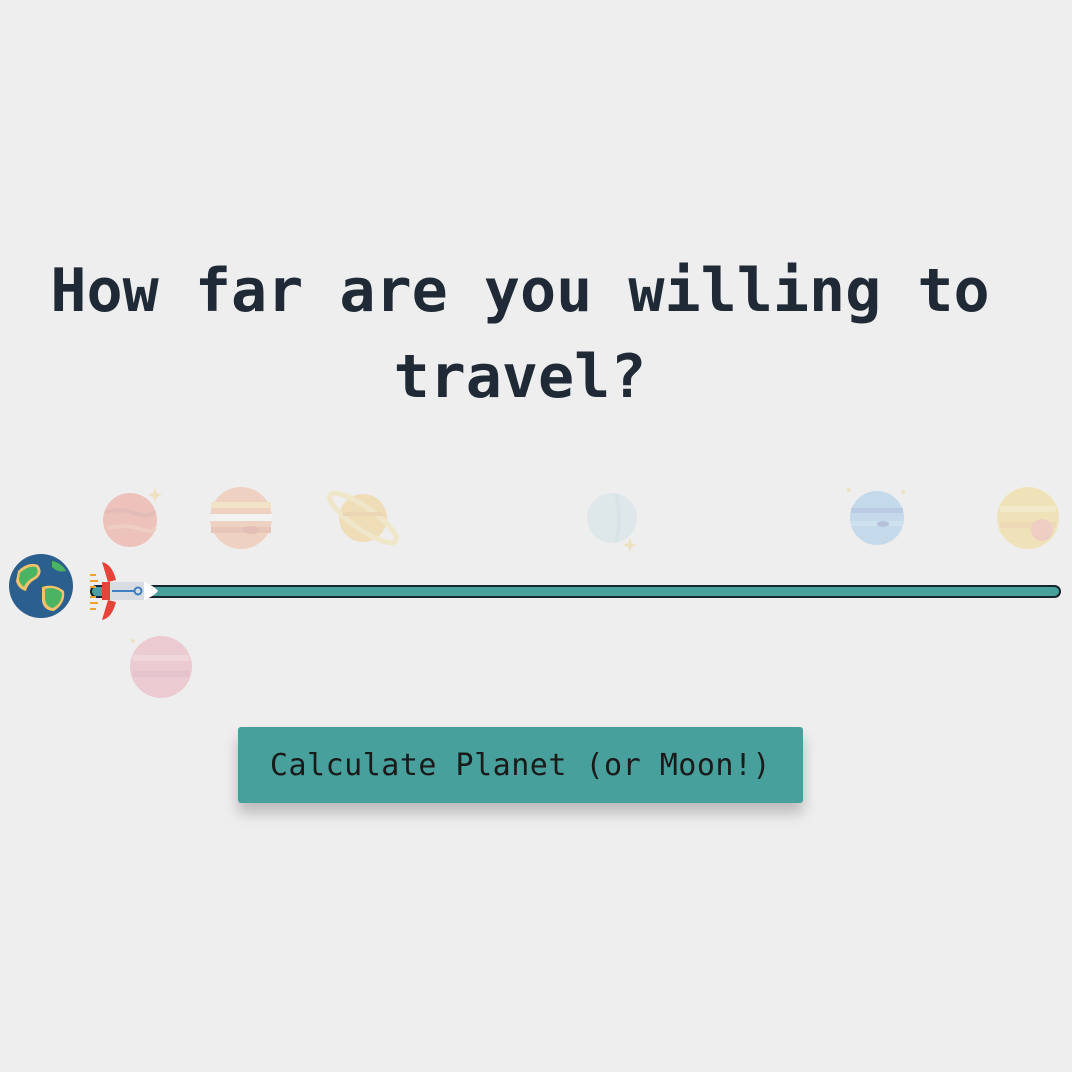  I want to click on distance-slider-rail, so click(575, 591).